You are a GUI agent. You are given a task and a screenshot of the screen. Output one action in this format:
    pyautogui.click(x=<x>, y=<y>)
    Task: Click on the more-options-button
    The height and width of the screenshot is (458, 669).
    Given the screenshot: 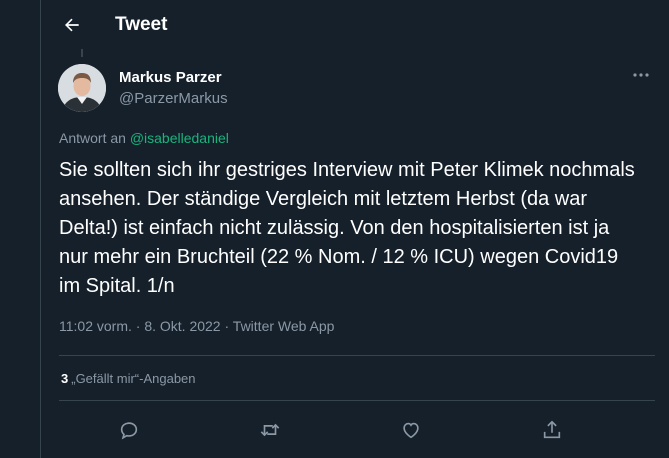 What is the action you would take?
    pyautogui.click(x=641, y=75)
    